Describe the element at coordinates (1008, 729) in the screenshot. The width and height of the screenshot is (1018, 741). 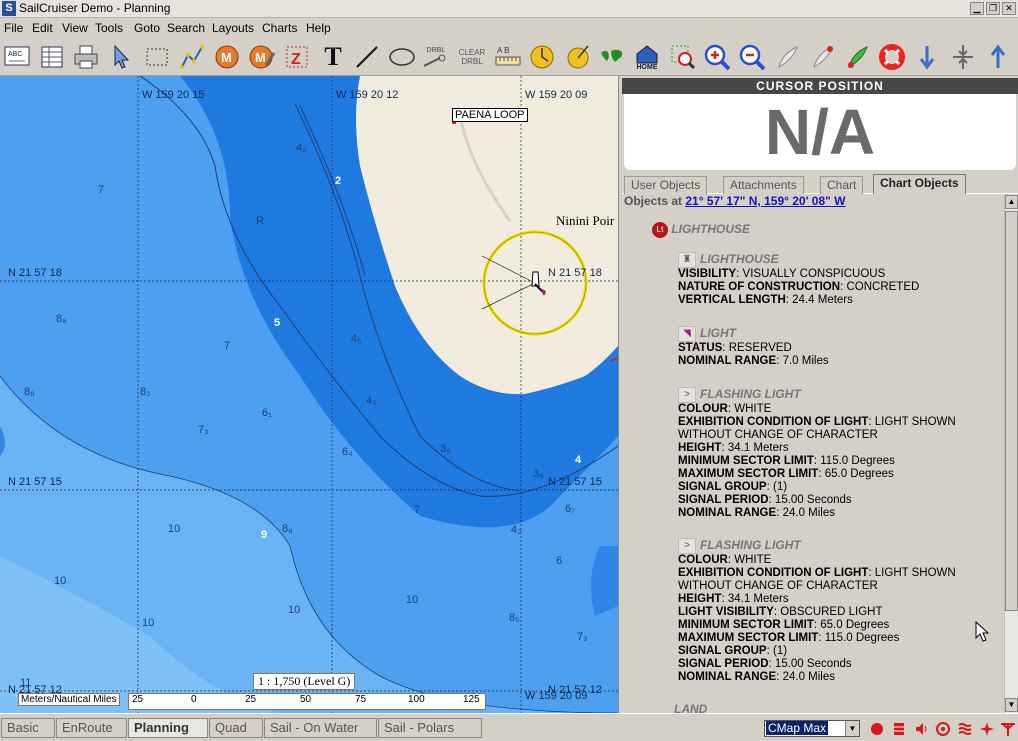
I see `antenna-icon` at that location.